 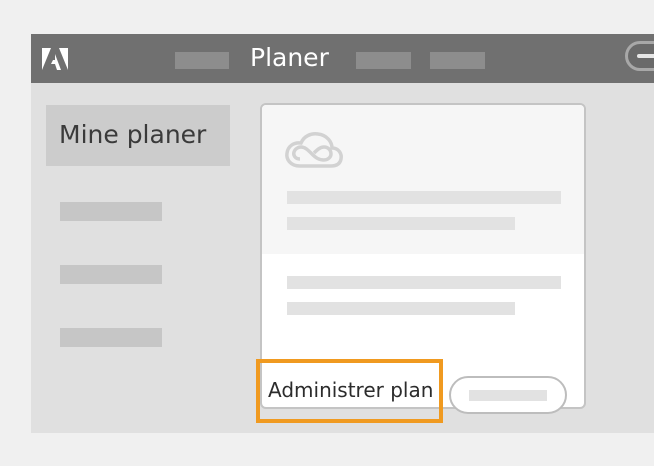 I want to click on adobe-logo-icon, so click(x=55, y=59).